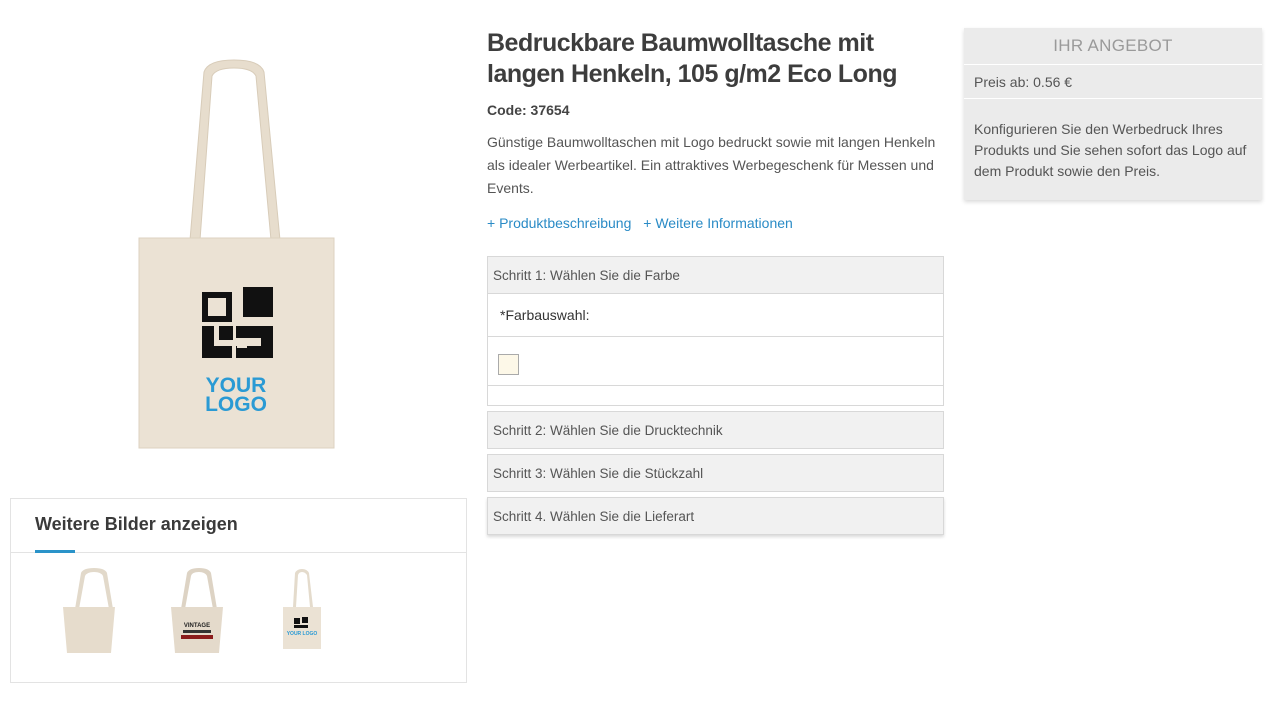 The image size is (1272, 705). What do you see at coordinates (528, 110) in the screenshot?
I see `product-code: Code: 37654` at bounding box center [528, 110].